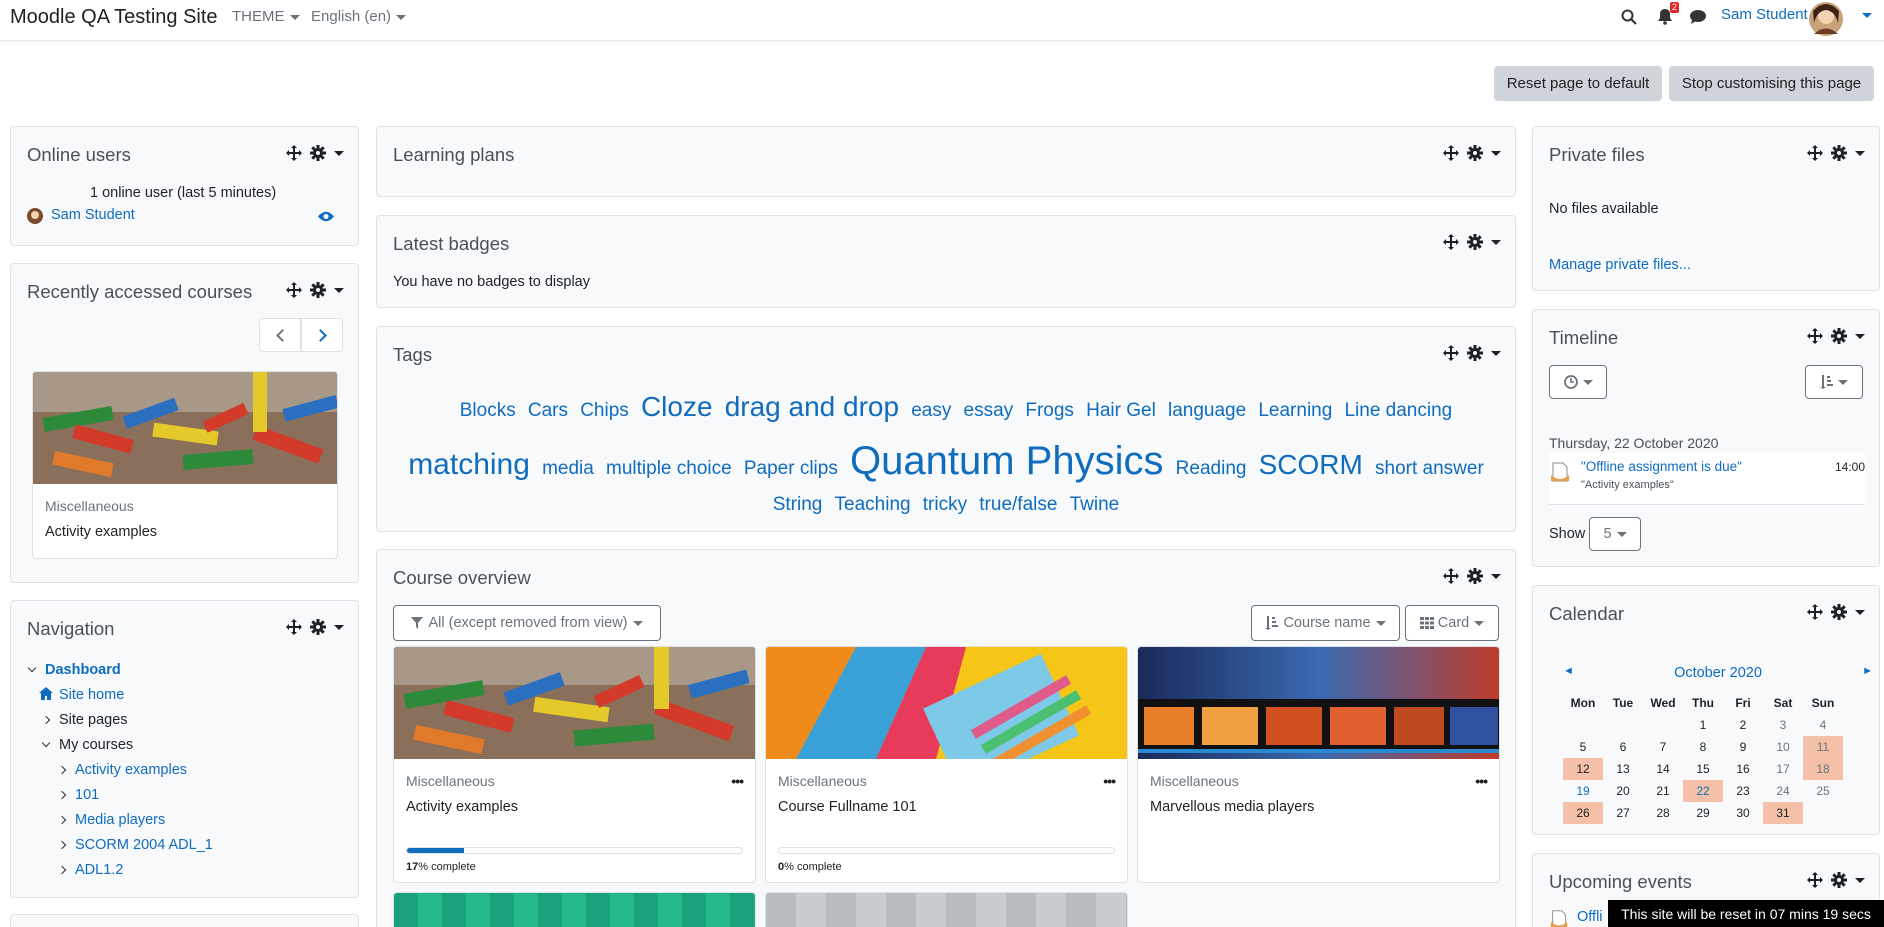 The image size is (1884, 927). I want to click on timeline-date-filter, so click(1578, 382).